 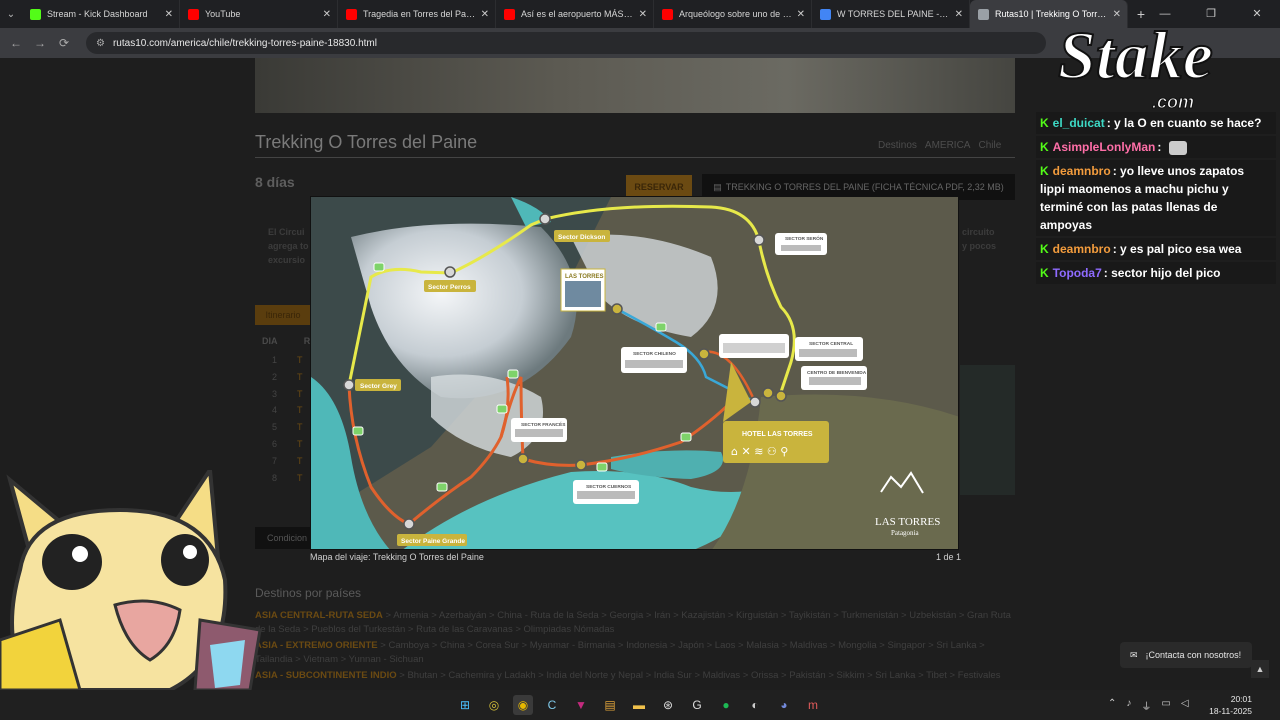 I want to click on vegas-icon: ▼, so click(x=581, y=705).